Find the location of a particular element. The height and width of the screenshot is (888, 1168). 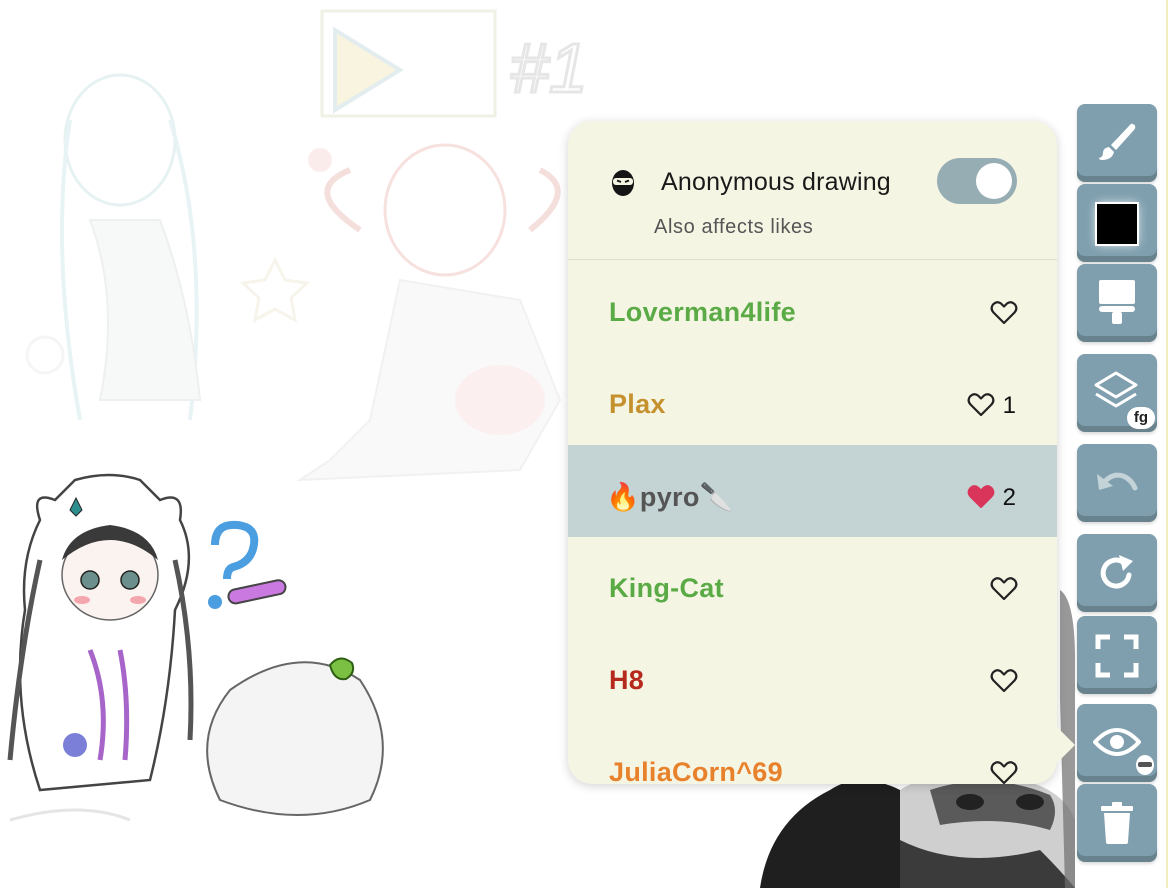

user-name: Plax is located at coordinates (637, 404).